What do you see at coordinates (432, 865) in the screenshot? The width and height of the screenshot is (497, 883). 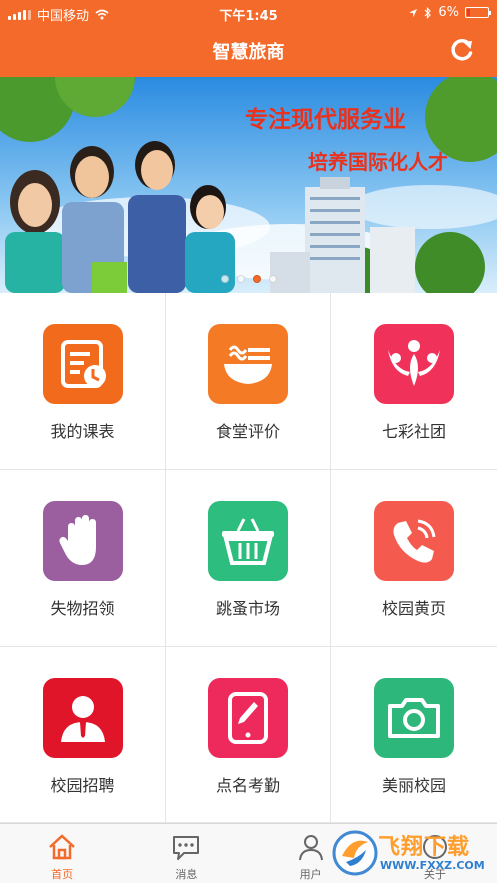 I see `watermark-url: WWW.FXXZ.COM` at bounding box center [432, 865].